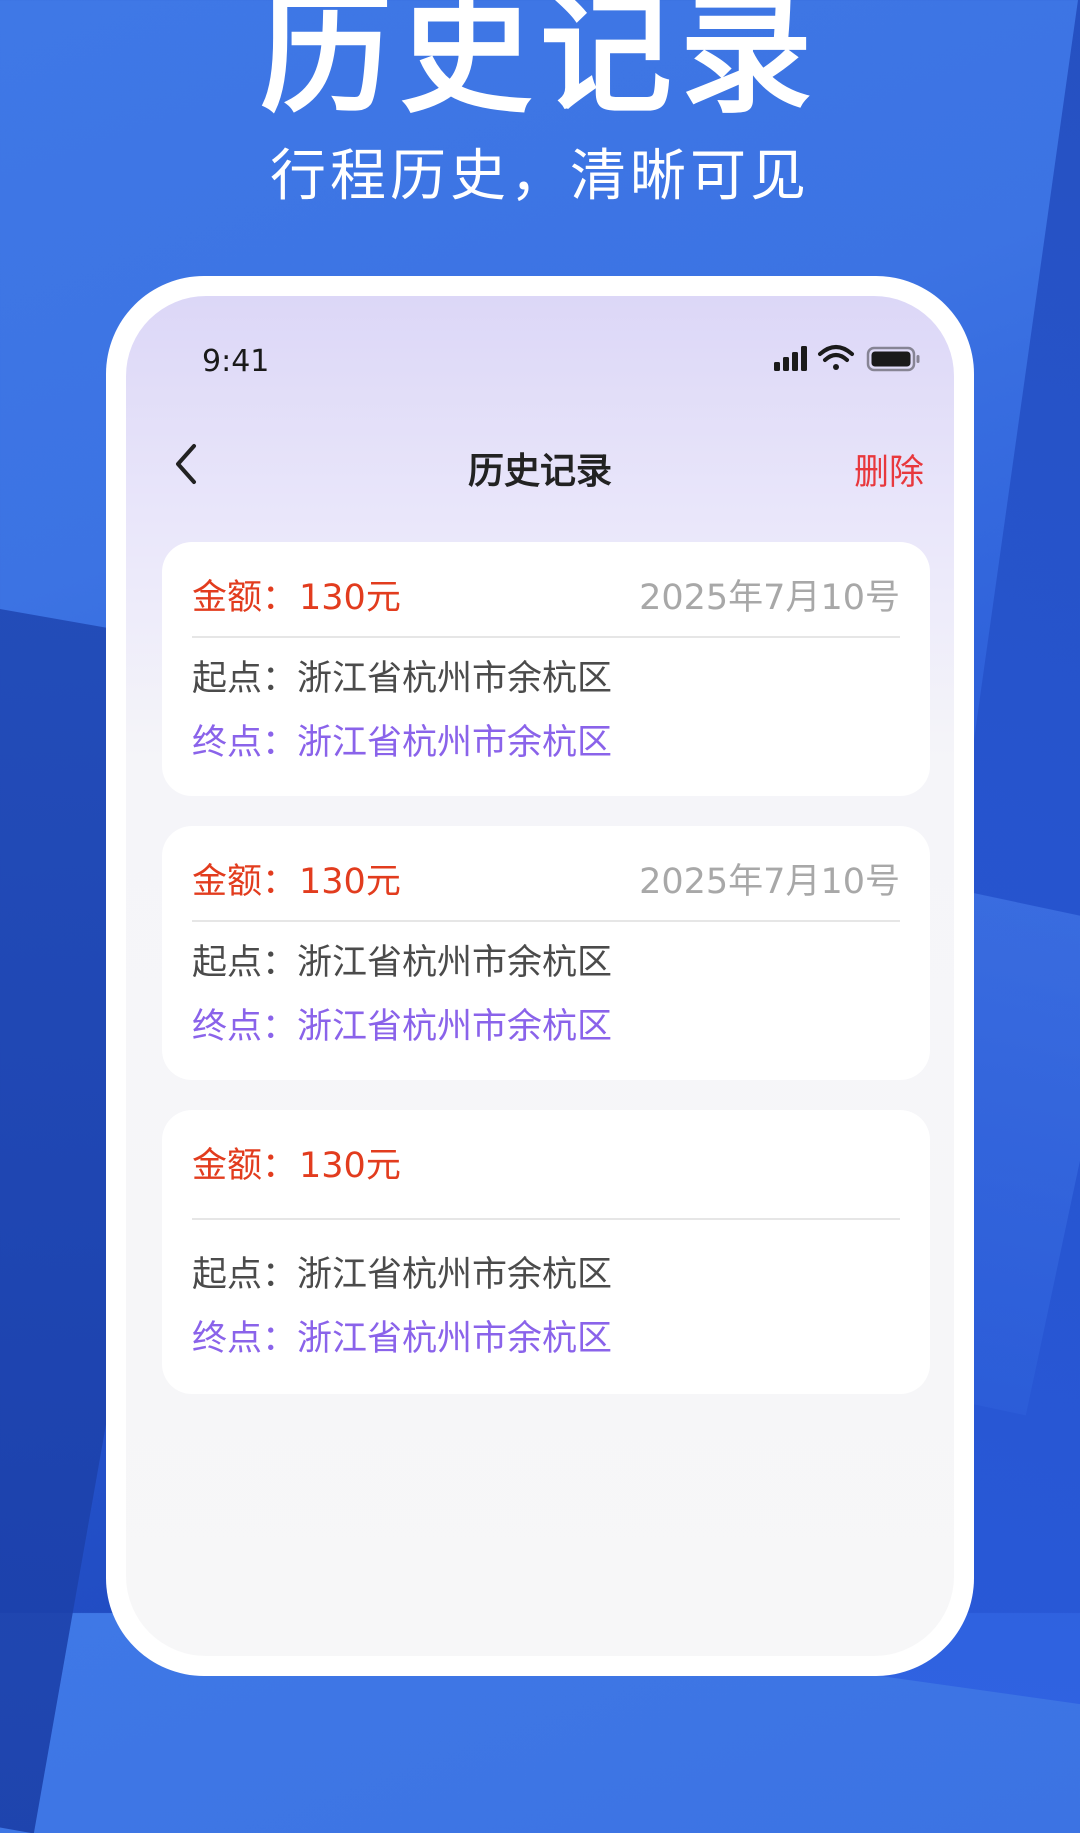 The height and width of the screenshot is (1833, 1080). I want to click on record-card: 金额：130元 起点：浙江省杭州市余杭区 终点：浙江省杭州市余杭区, so click(546, 1252).